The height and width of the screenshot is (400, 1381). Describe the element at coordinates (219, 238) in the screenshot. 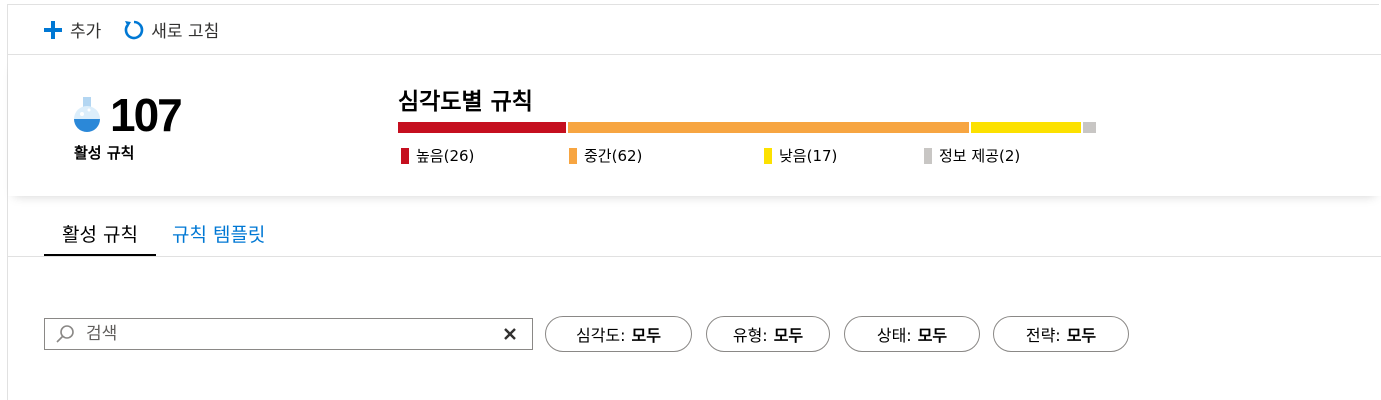

I see `tab-rule-templates: 규칙 템플릿` at that location.